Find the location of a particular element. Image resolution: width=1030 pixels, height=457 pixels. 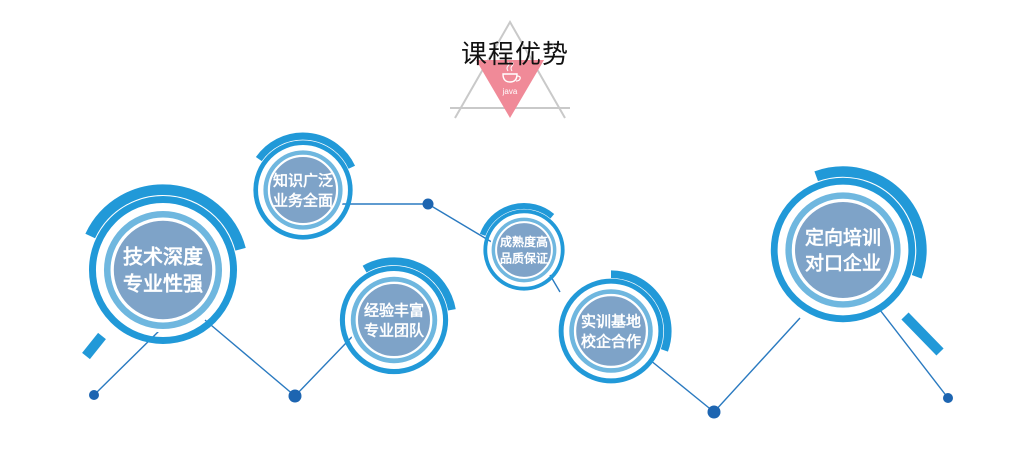

advantage-label-line: 品质保证 is located at coordinates (524, 257).